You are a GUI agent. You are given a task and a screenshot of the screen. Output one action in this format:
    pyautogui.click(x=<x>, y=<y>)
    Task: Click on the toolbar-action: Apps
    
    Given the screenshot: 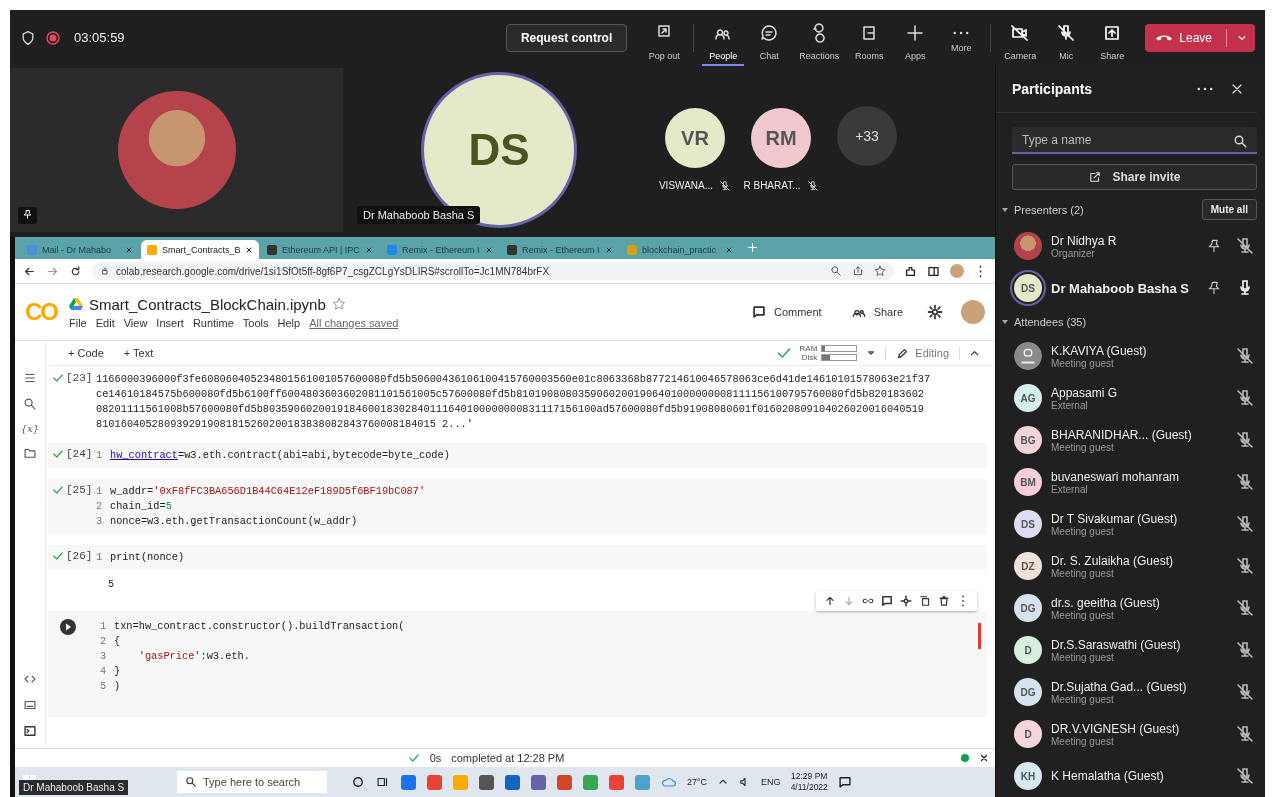 What is the action you would take?
    pyautogui.click(x=915, y=38)
    